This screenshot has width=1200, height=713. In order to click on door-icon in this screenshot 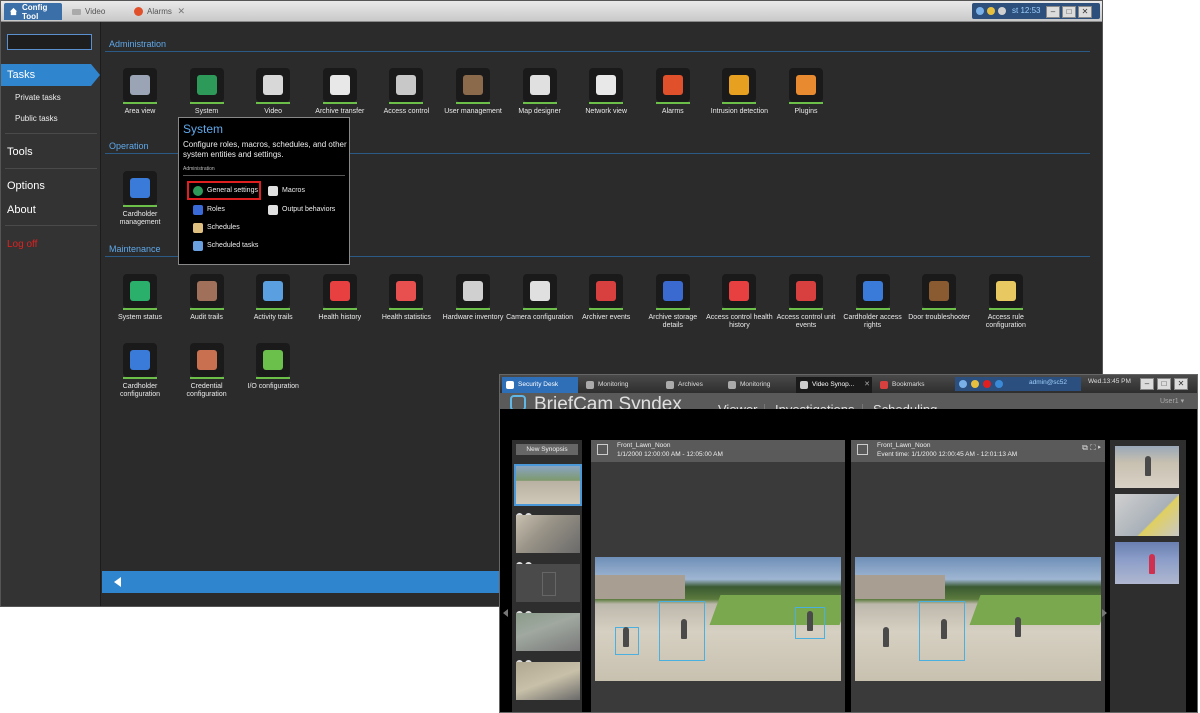, I will do `click(939, 291)`.